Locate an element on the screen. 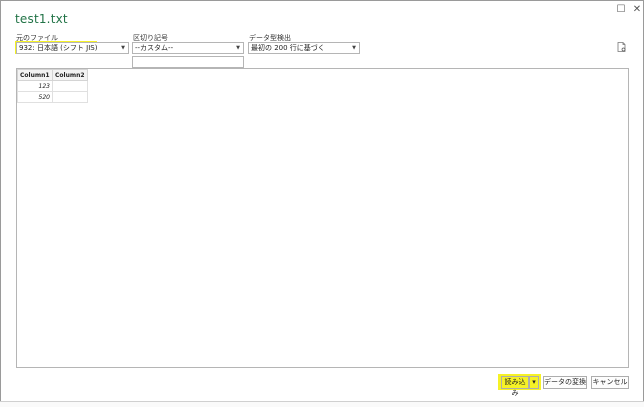 The height and width of the screenshot is (407, 644). delimiter-value: --カスタム-- is located at coordinates (154, 48).